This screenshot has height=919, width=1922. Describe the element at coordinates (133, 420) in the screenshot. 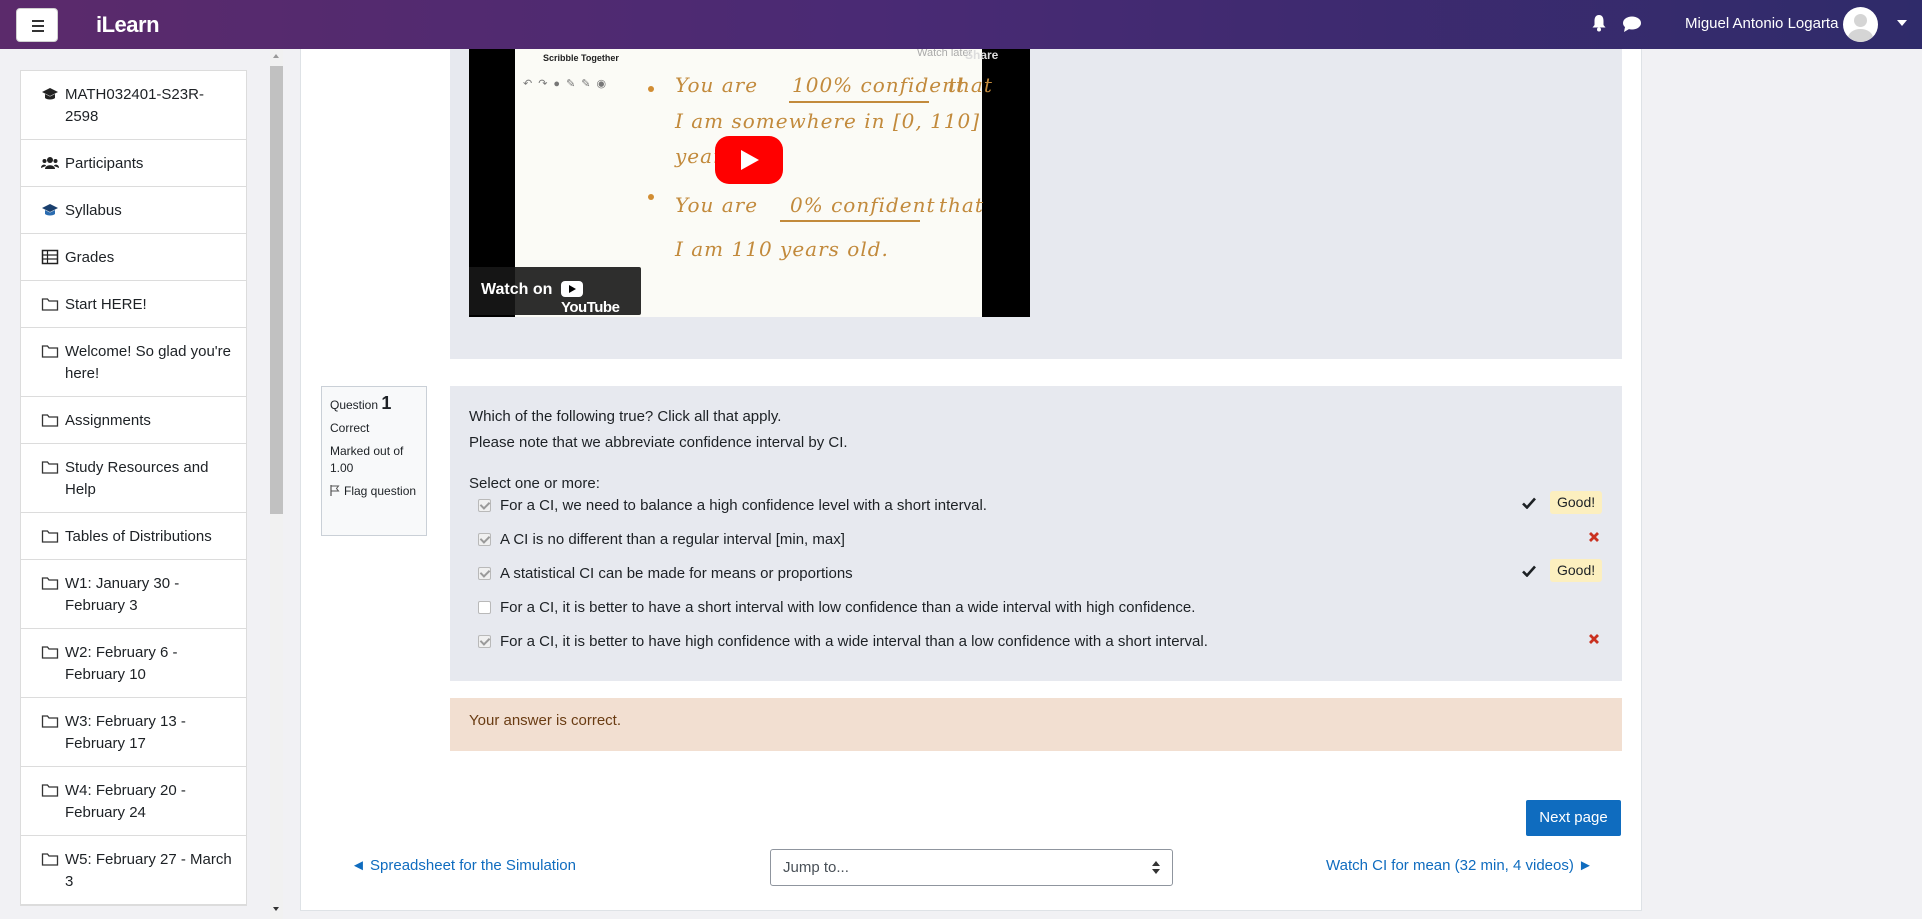

I see `sidebar-item-assignments: Assignments` at that location.